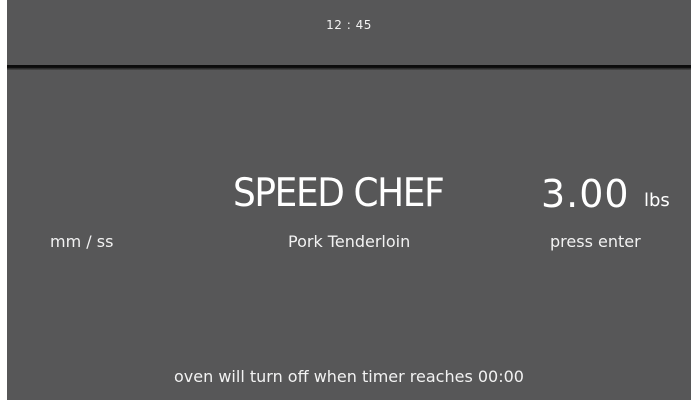  I want to click on food-item-name: Pork Tenderloin, so click(349, 241).